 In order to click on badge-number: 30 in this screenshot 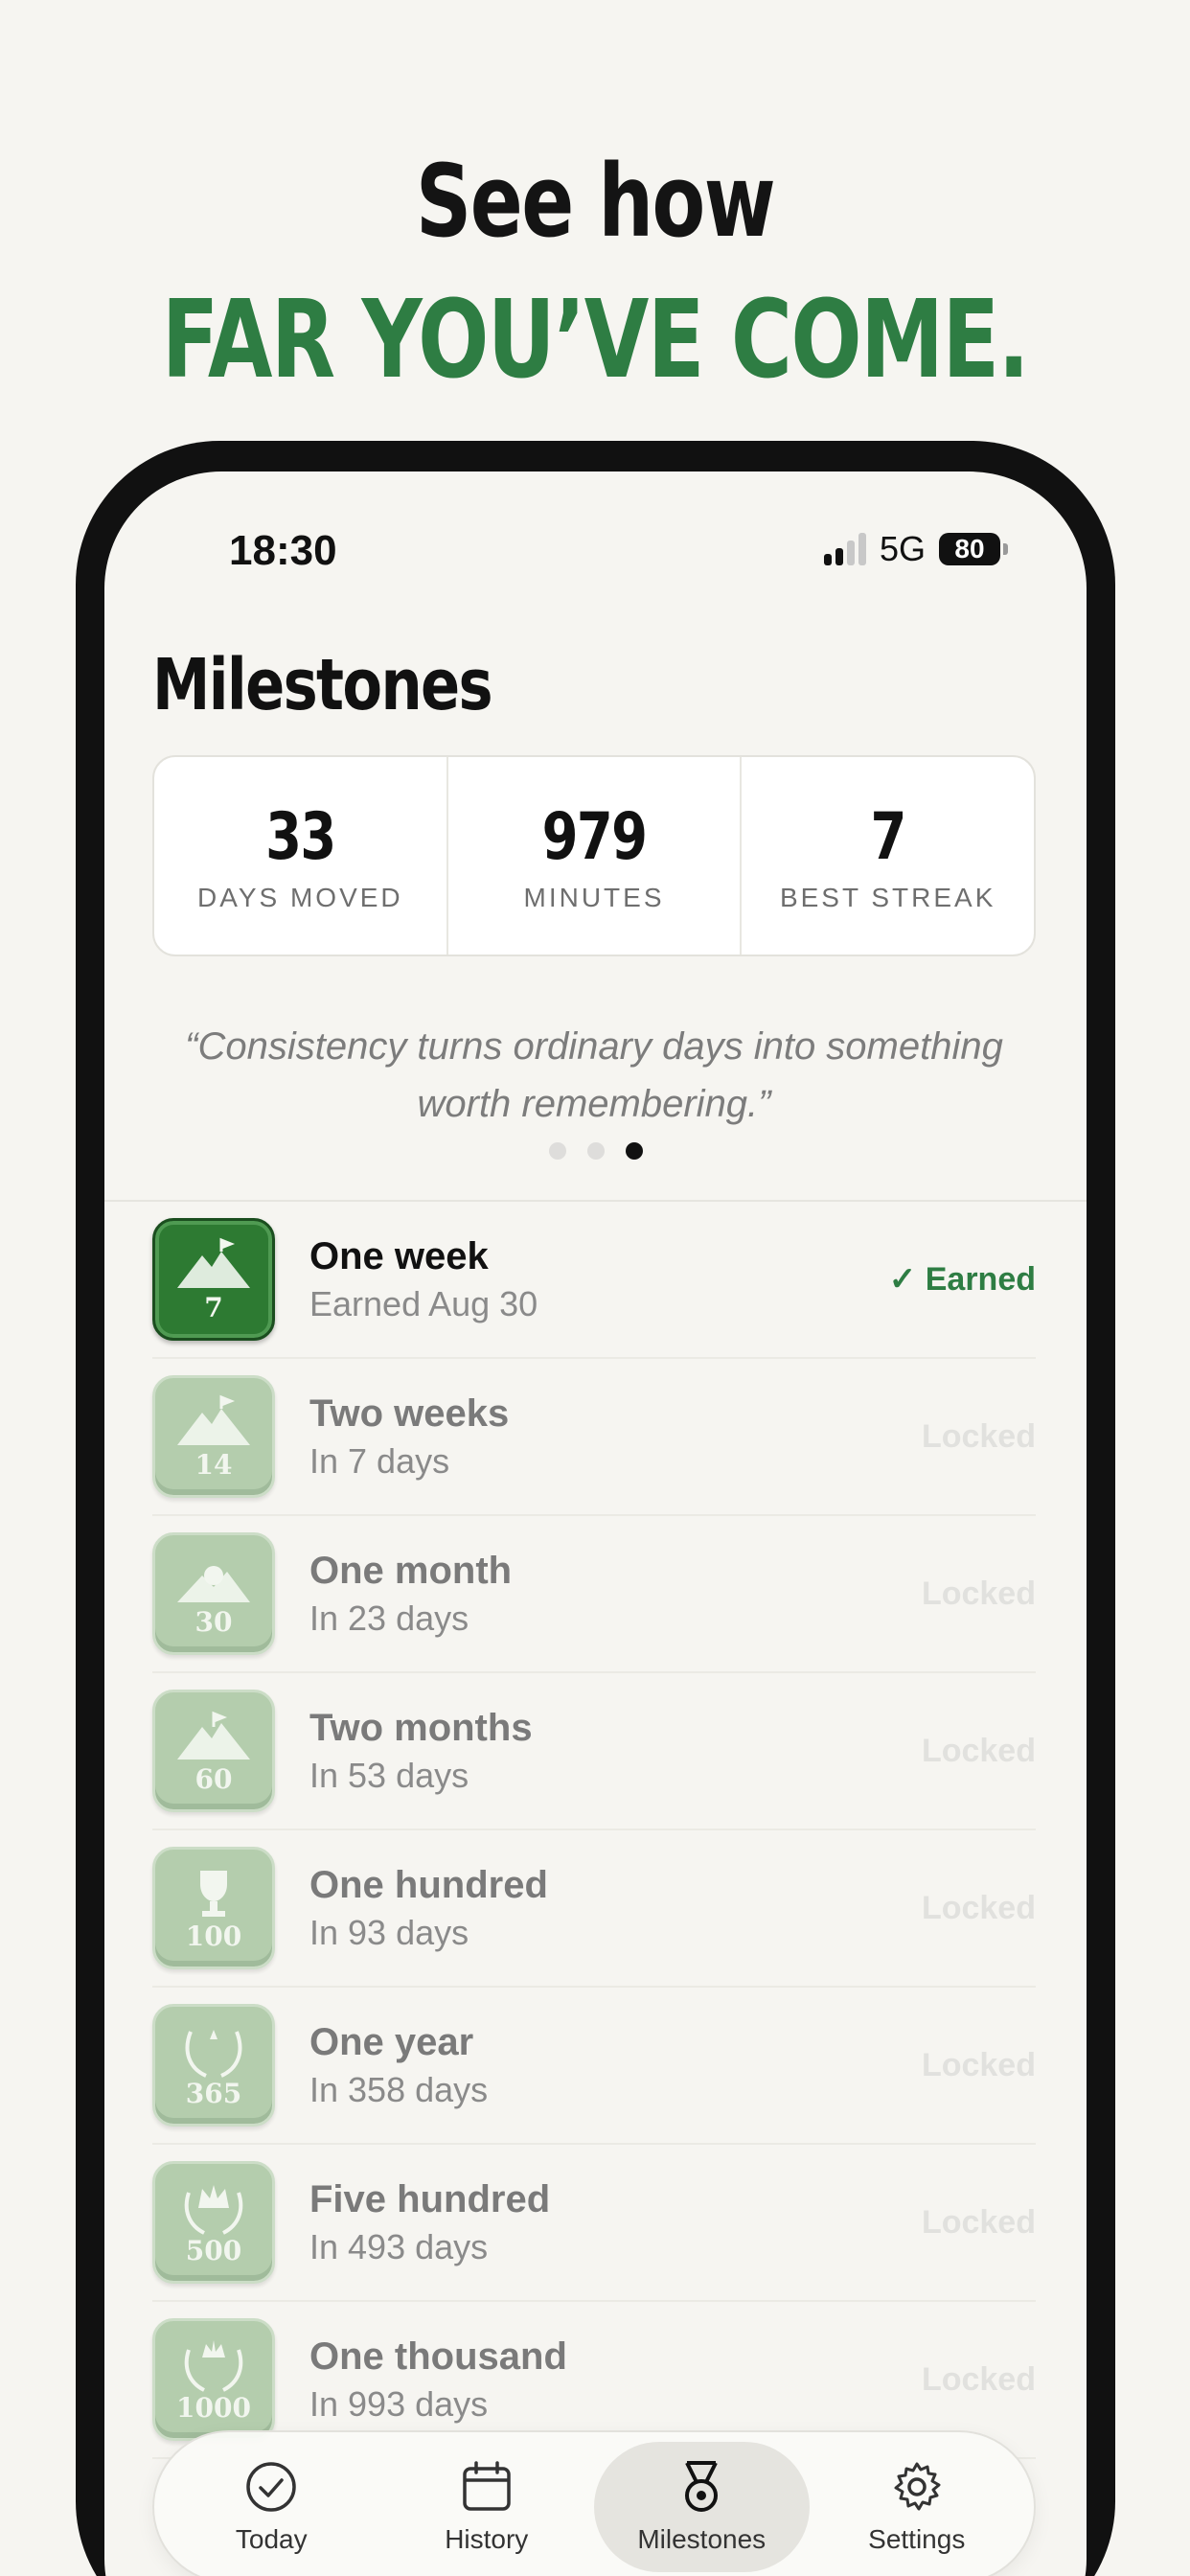, I will do `click(214, 1622)`.